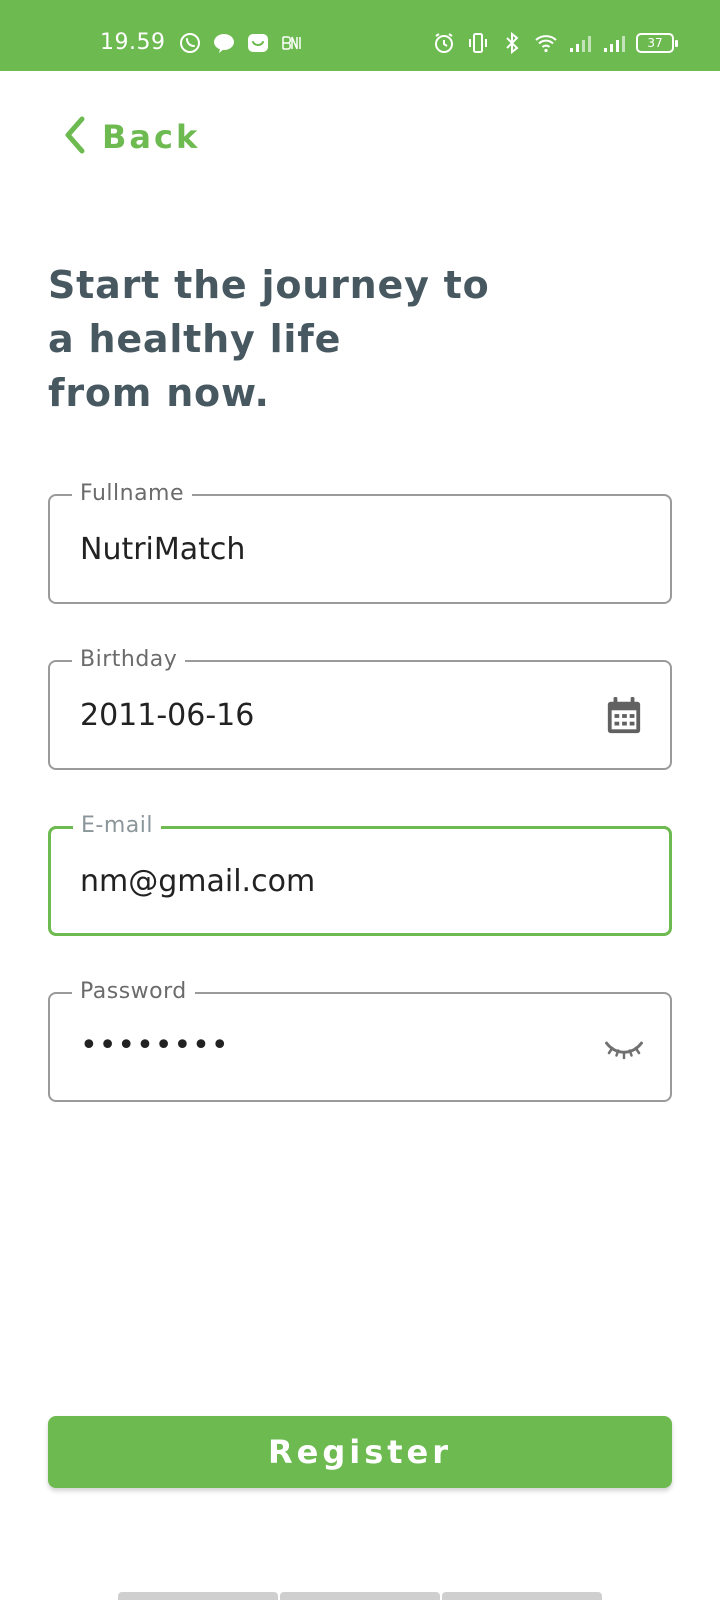 The width and height of the screenshot is (720, 1600). Describe the element at coordinates (444, 43) in the screenshot. I see `alarm-icon` at that location.